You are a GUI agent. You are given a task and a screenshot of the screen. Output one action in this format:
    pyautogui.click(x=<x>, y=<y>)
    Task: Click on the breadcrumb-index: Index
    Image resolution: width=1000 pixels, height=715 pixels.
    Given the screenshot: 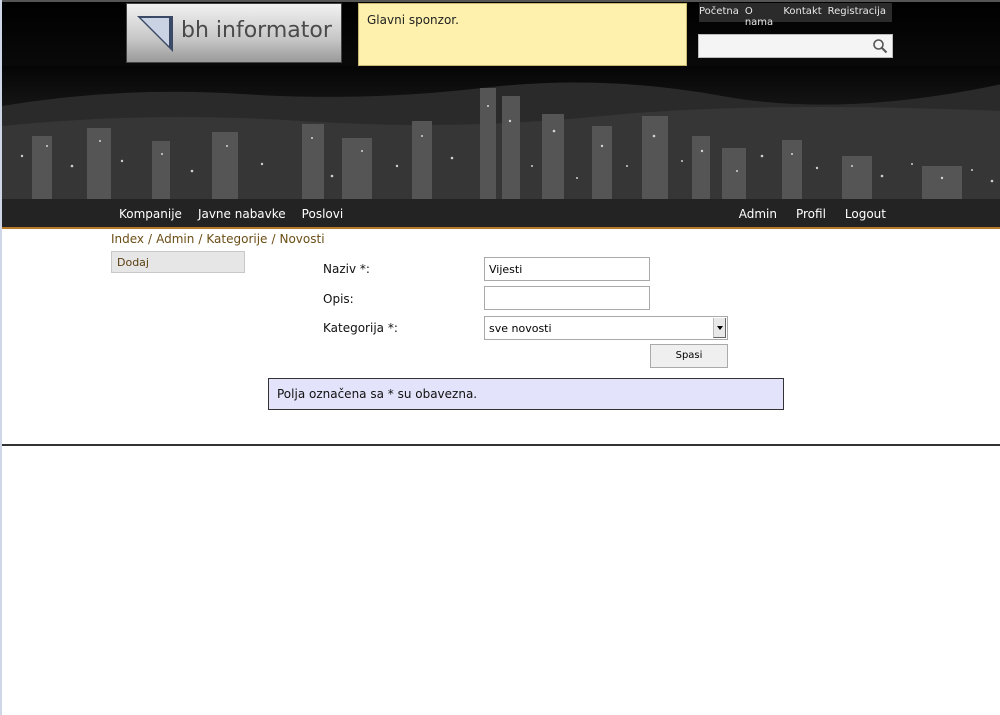 What is the action you would take?
    pyautogui.click(x=127, y=239)
    